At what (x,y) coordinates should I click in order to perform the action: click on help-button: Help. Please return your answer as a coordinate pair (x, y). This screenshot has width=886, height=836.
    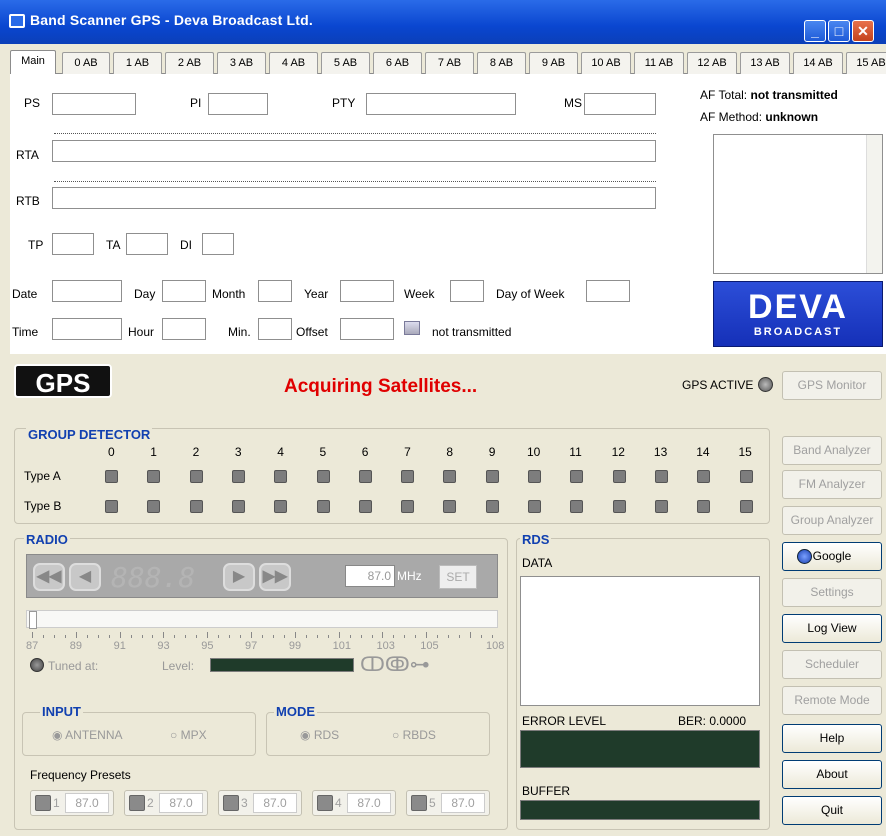
    Looking at the image, I should click on (832, 738).